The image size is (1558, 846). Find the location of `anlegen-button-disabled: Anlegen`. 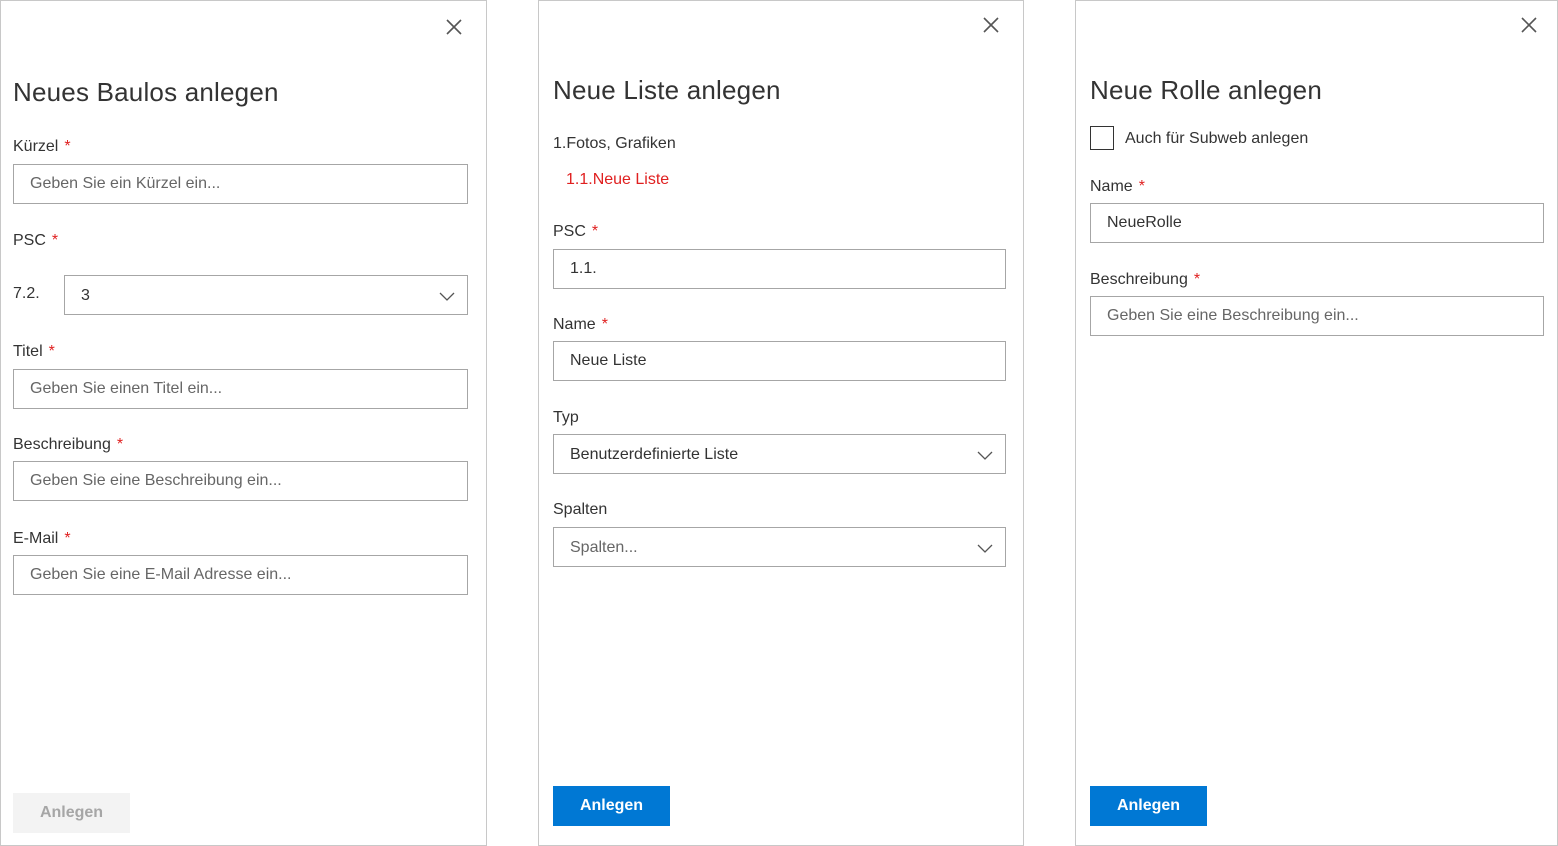

anlegen-button-disabled: Anlegen is located at coordinates (71, 813).